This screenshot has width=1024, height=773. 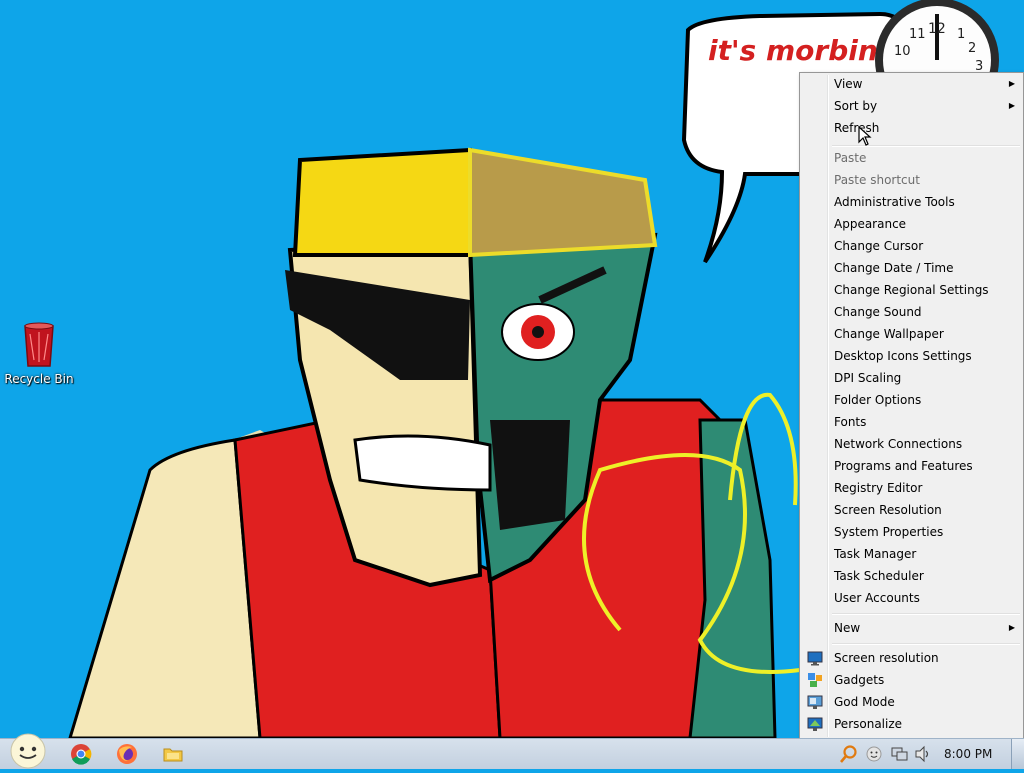 I want to click on clock-numeral: 11, so click(x=917, y=34).